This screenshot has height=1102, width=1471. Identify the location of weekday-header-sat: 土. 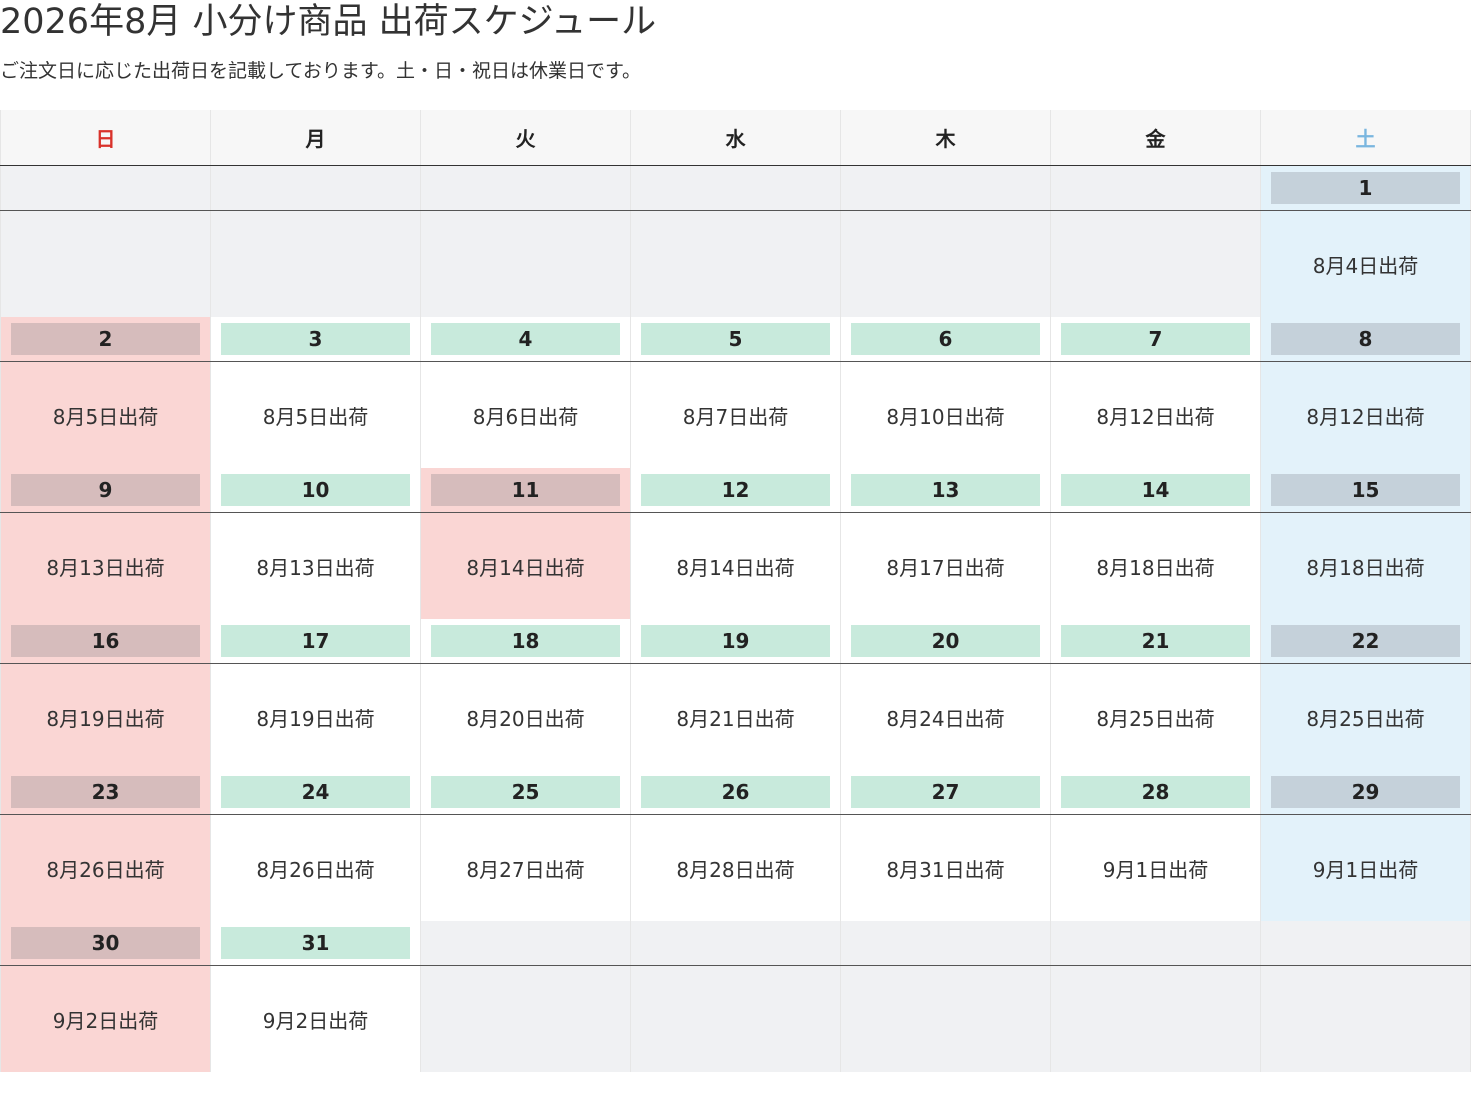
(1365, 138).